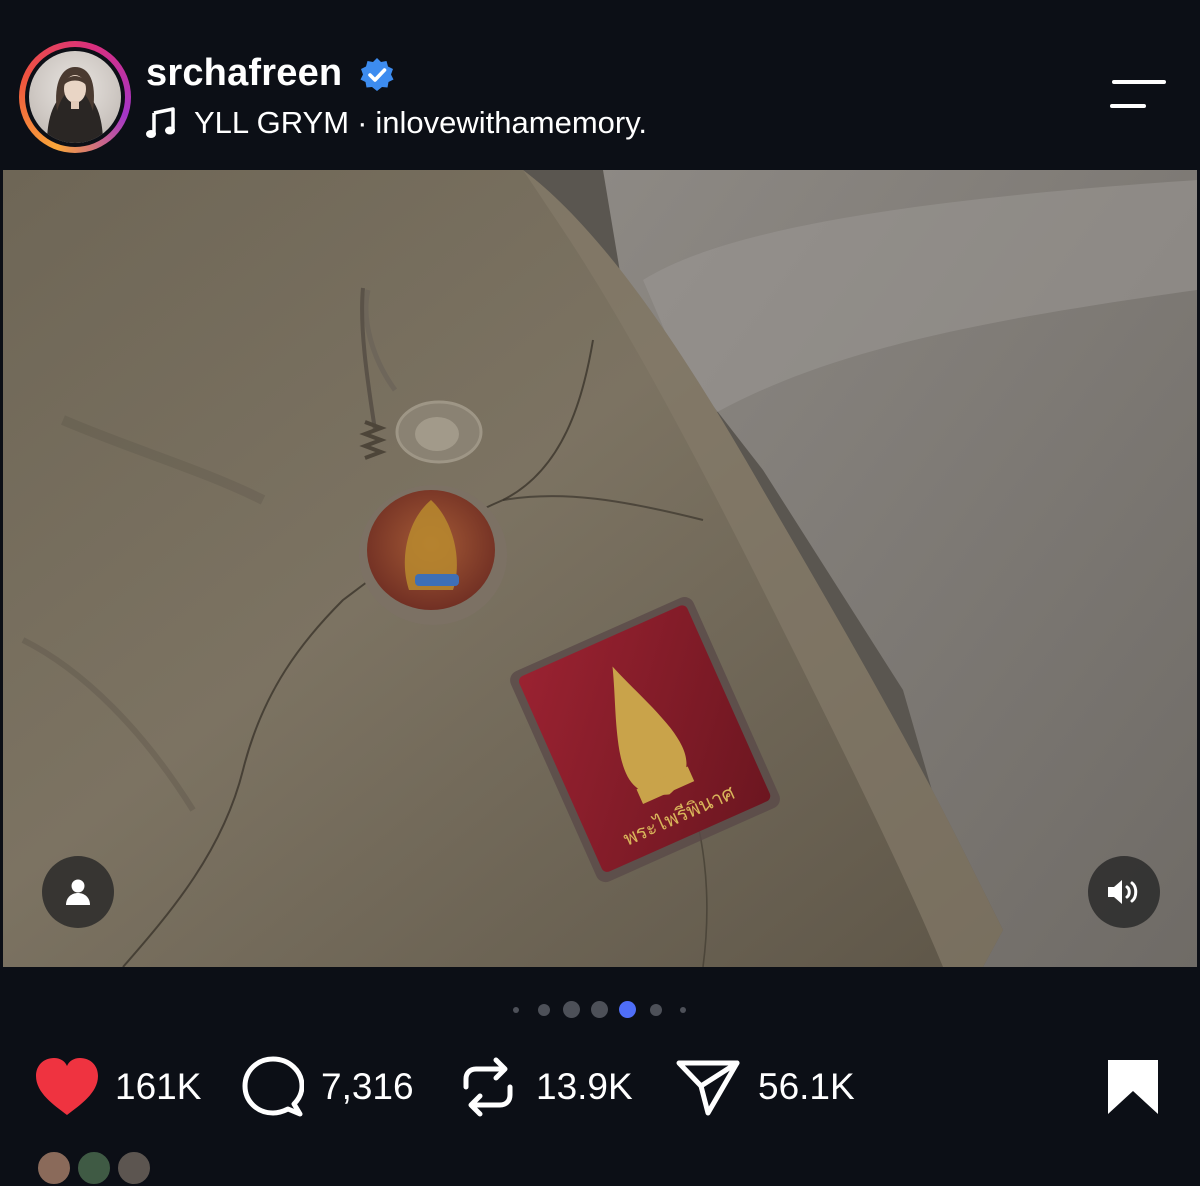  I want to click on post-header: srchafreen YLL GRYM · inlovewithamemory., so click(600, 84).